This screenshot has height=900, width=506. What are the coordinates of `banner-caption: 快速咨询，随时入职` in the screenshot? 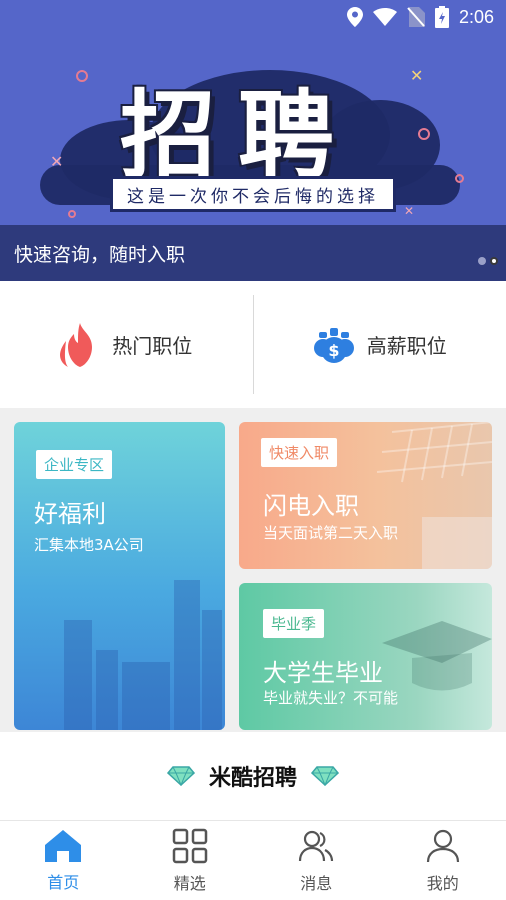 It's located at (253, 253).